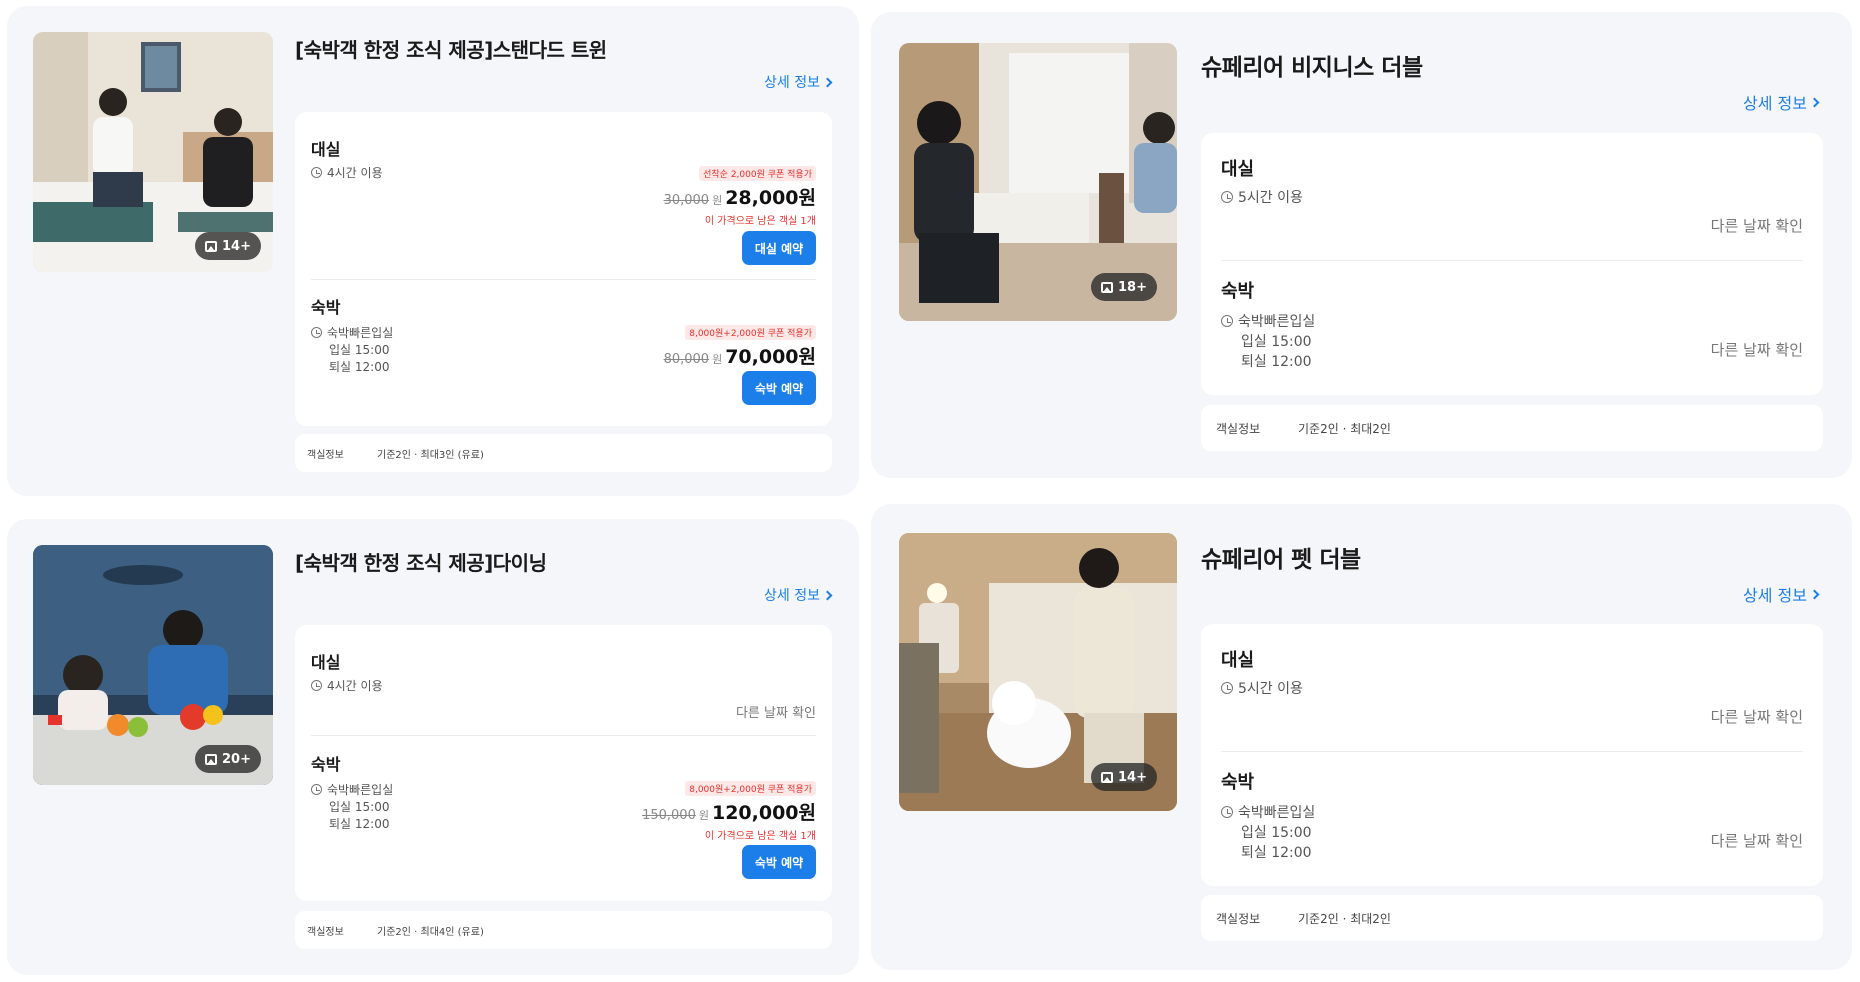  I want to click on room-title: 슈페리어 비지니스 더블, so click(1312, 68).